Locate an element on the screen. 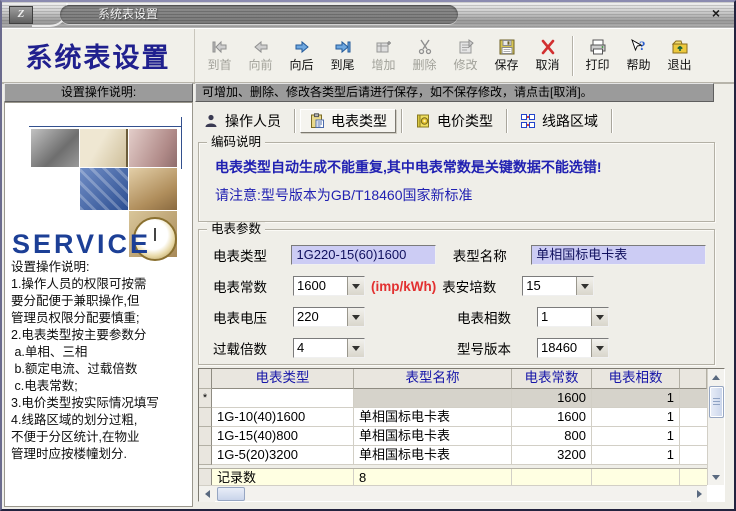  modify-button: 修改 is located at coordinates (465, 56).